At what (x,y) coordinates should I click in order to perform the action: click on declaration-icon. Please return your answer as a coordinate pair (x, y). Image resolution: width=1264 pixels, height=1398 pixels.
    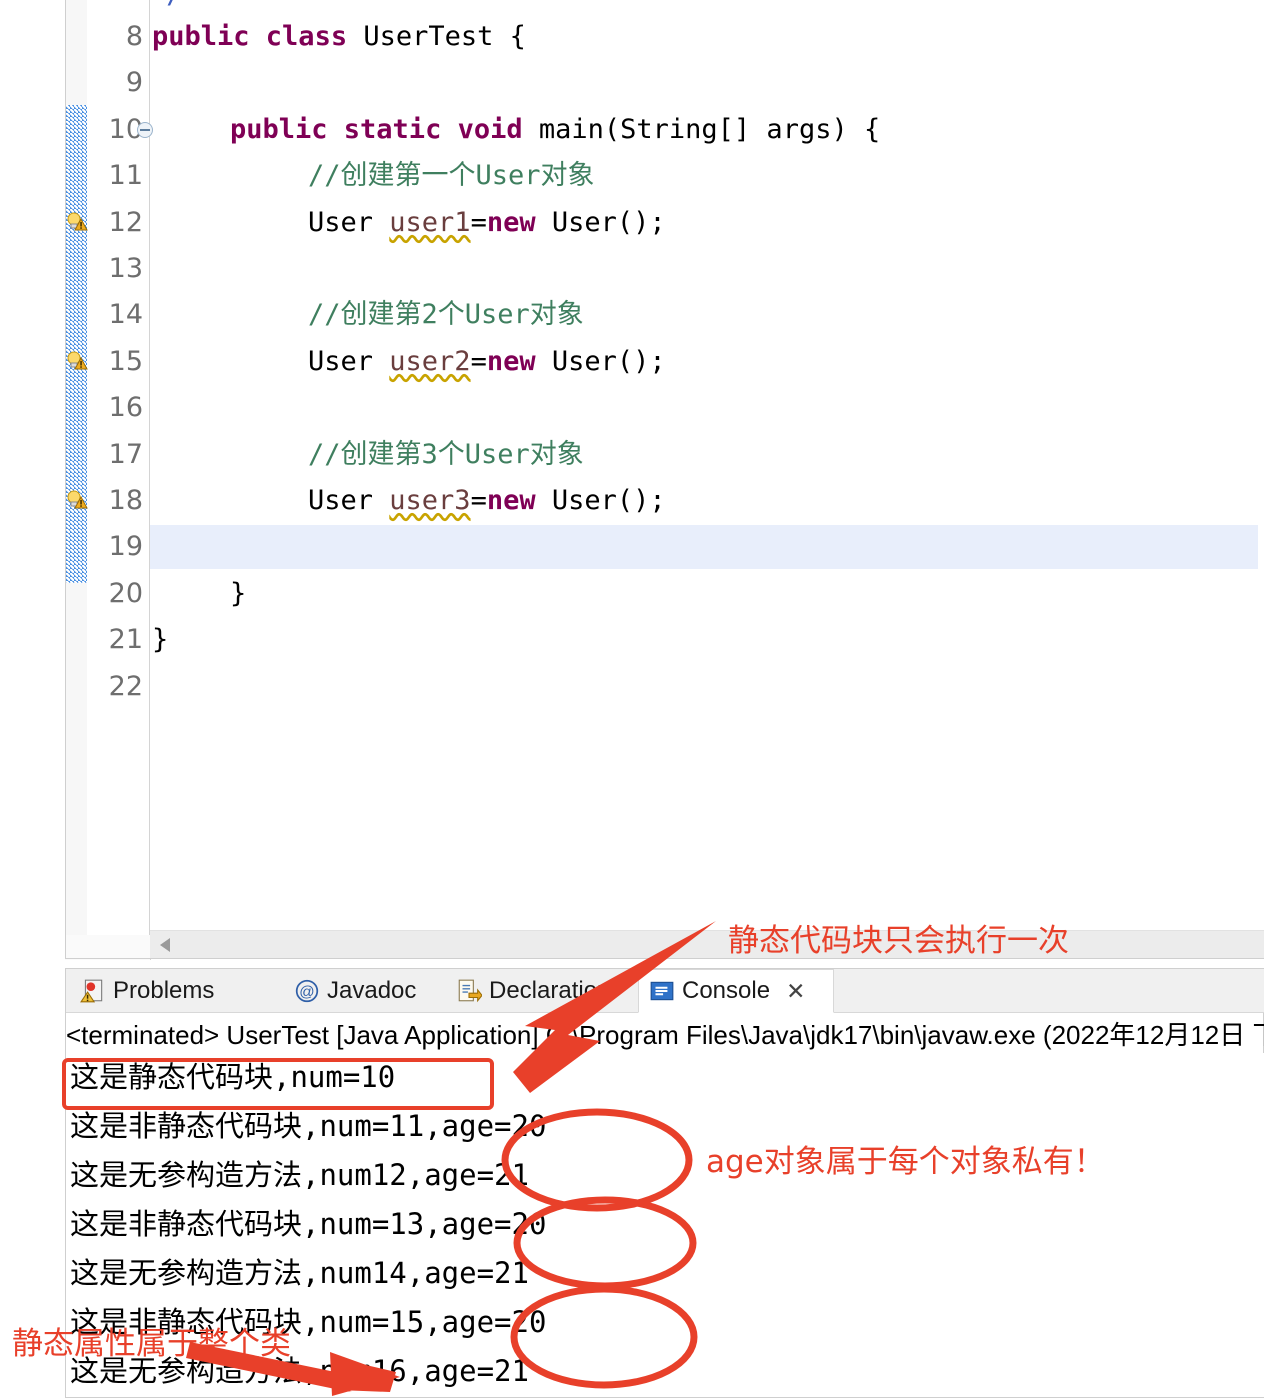
    Looking at the image, I should click on (469, 991).